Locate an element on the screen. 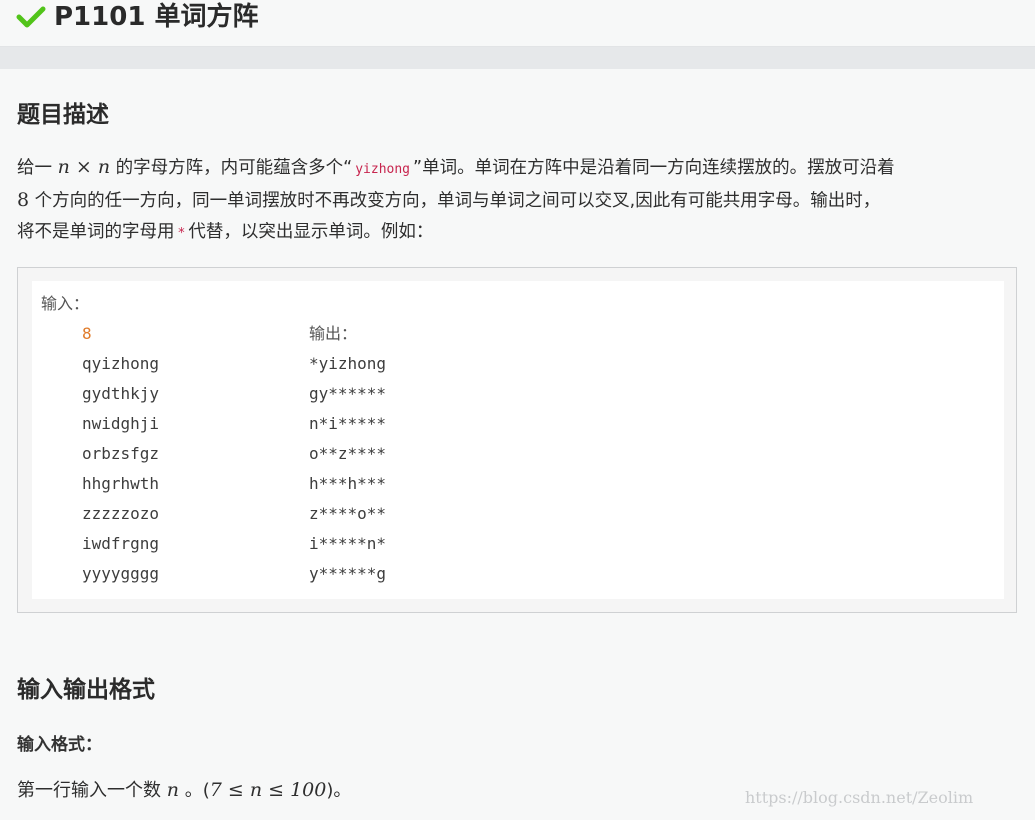 The image size is (1035, 820). input-grid-row: zzzzzozo is located at coordinates (121, 513).